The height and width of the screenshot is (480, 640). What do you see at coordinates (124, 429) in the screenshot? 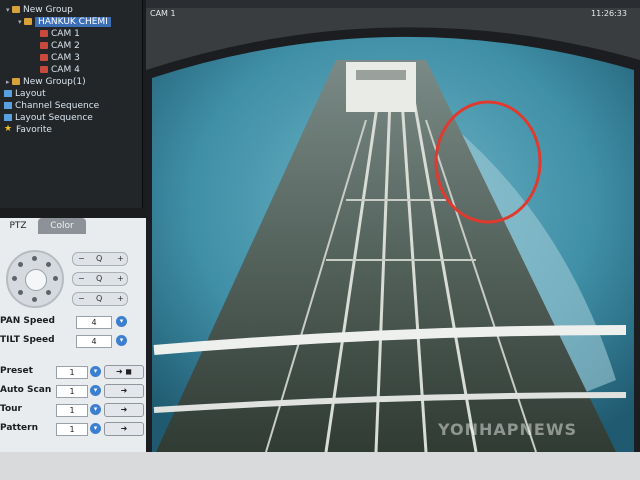
I see `pattern-go-button: ➜` at bounding box center [124, 429].